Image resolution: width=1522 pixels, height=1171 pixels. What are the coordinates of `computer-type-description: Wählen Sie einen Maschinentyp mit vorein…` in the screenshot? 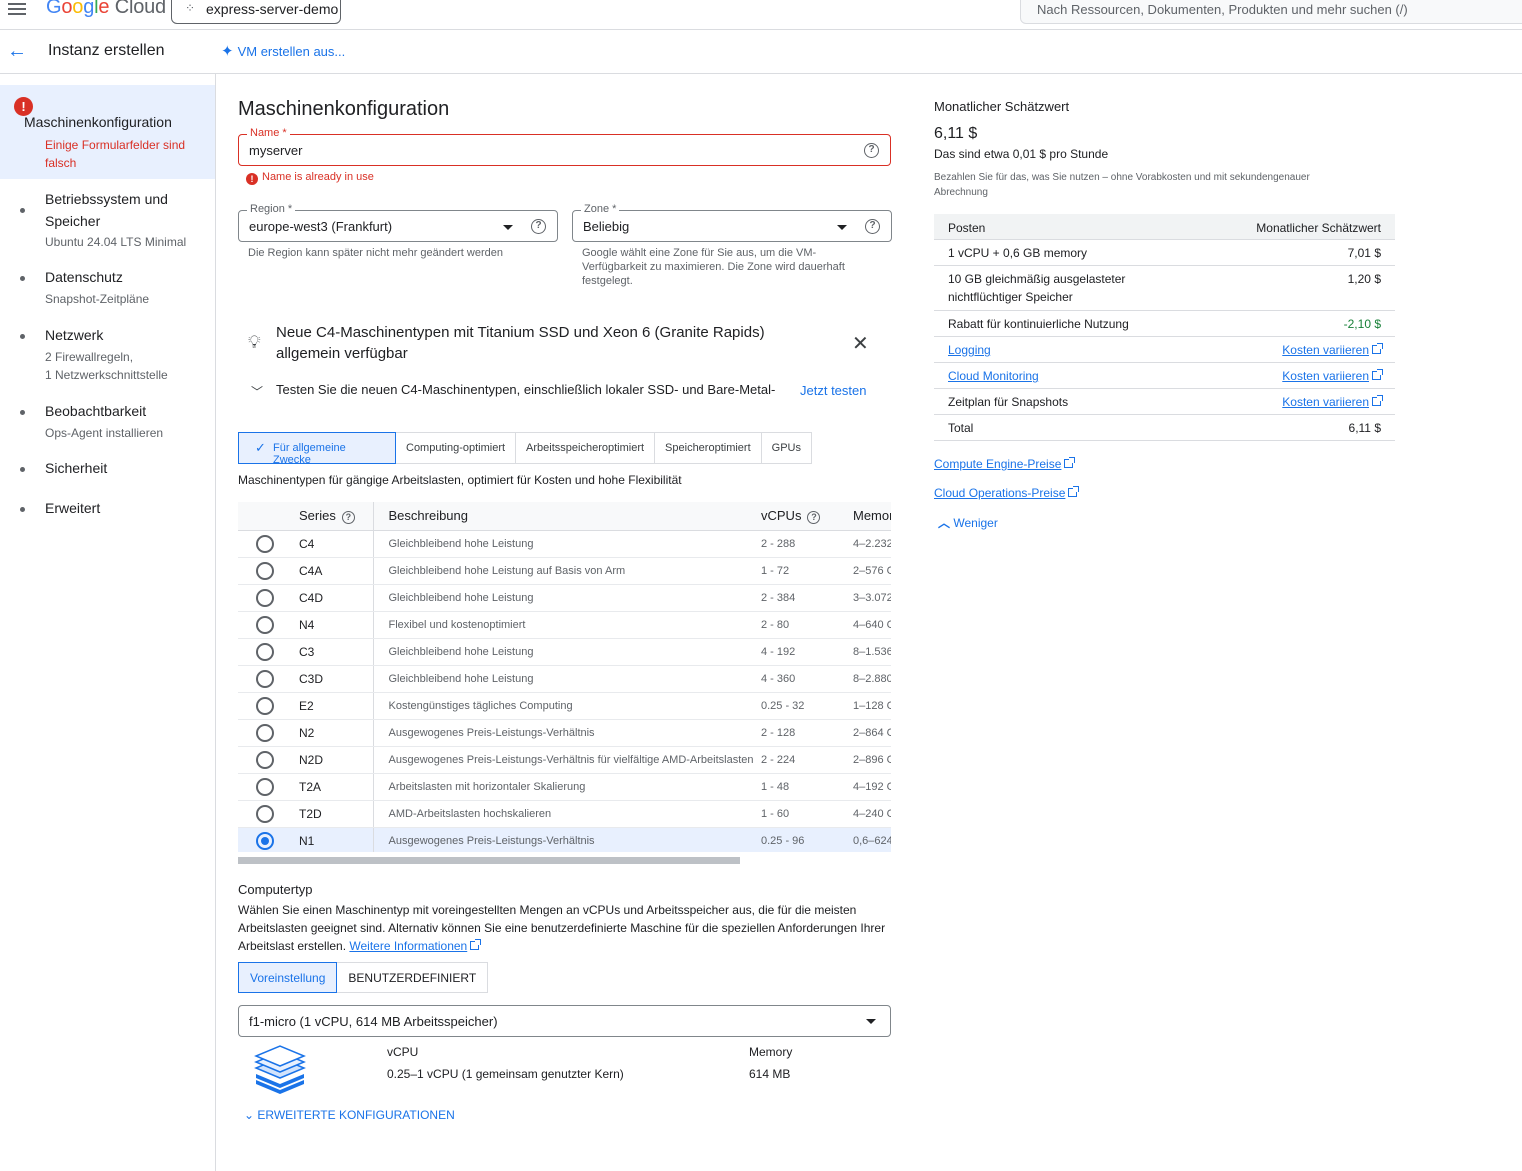 It's located at (565, 928).